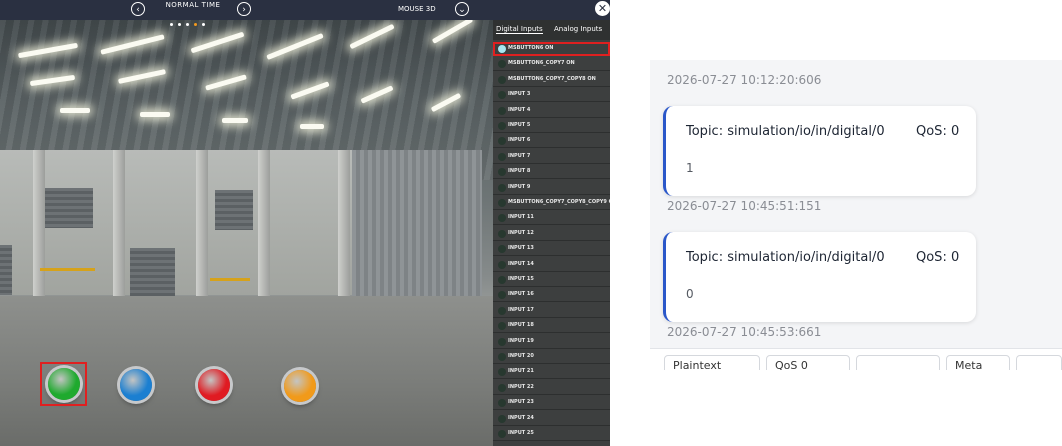  I want to click on payload-format-select: Plaintext, so click(712, 362).